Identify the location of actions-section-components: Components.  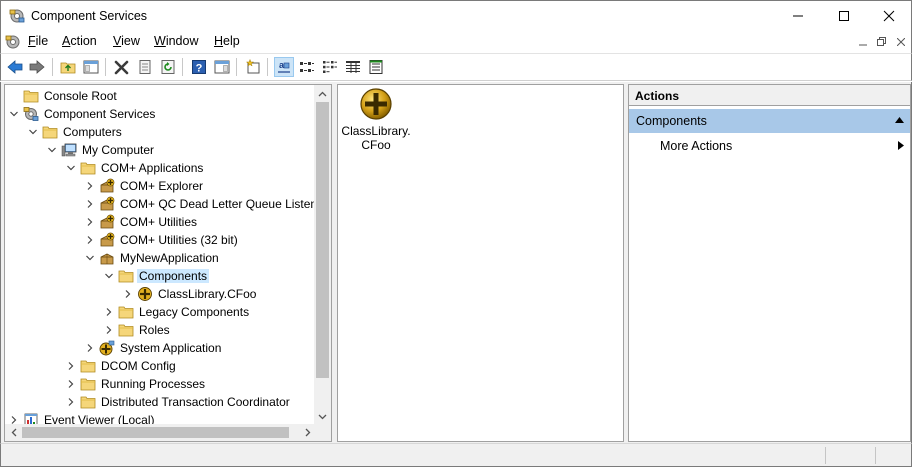
(769, 121).